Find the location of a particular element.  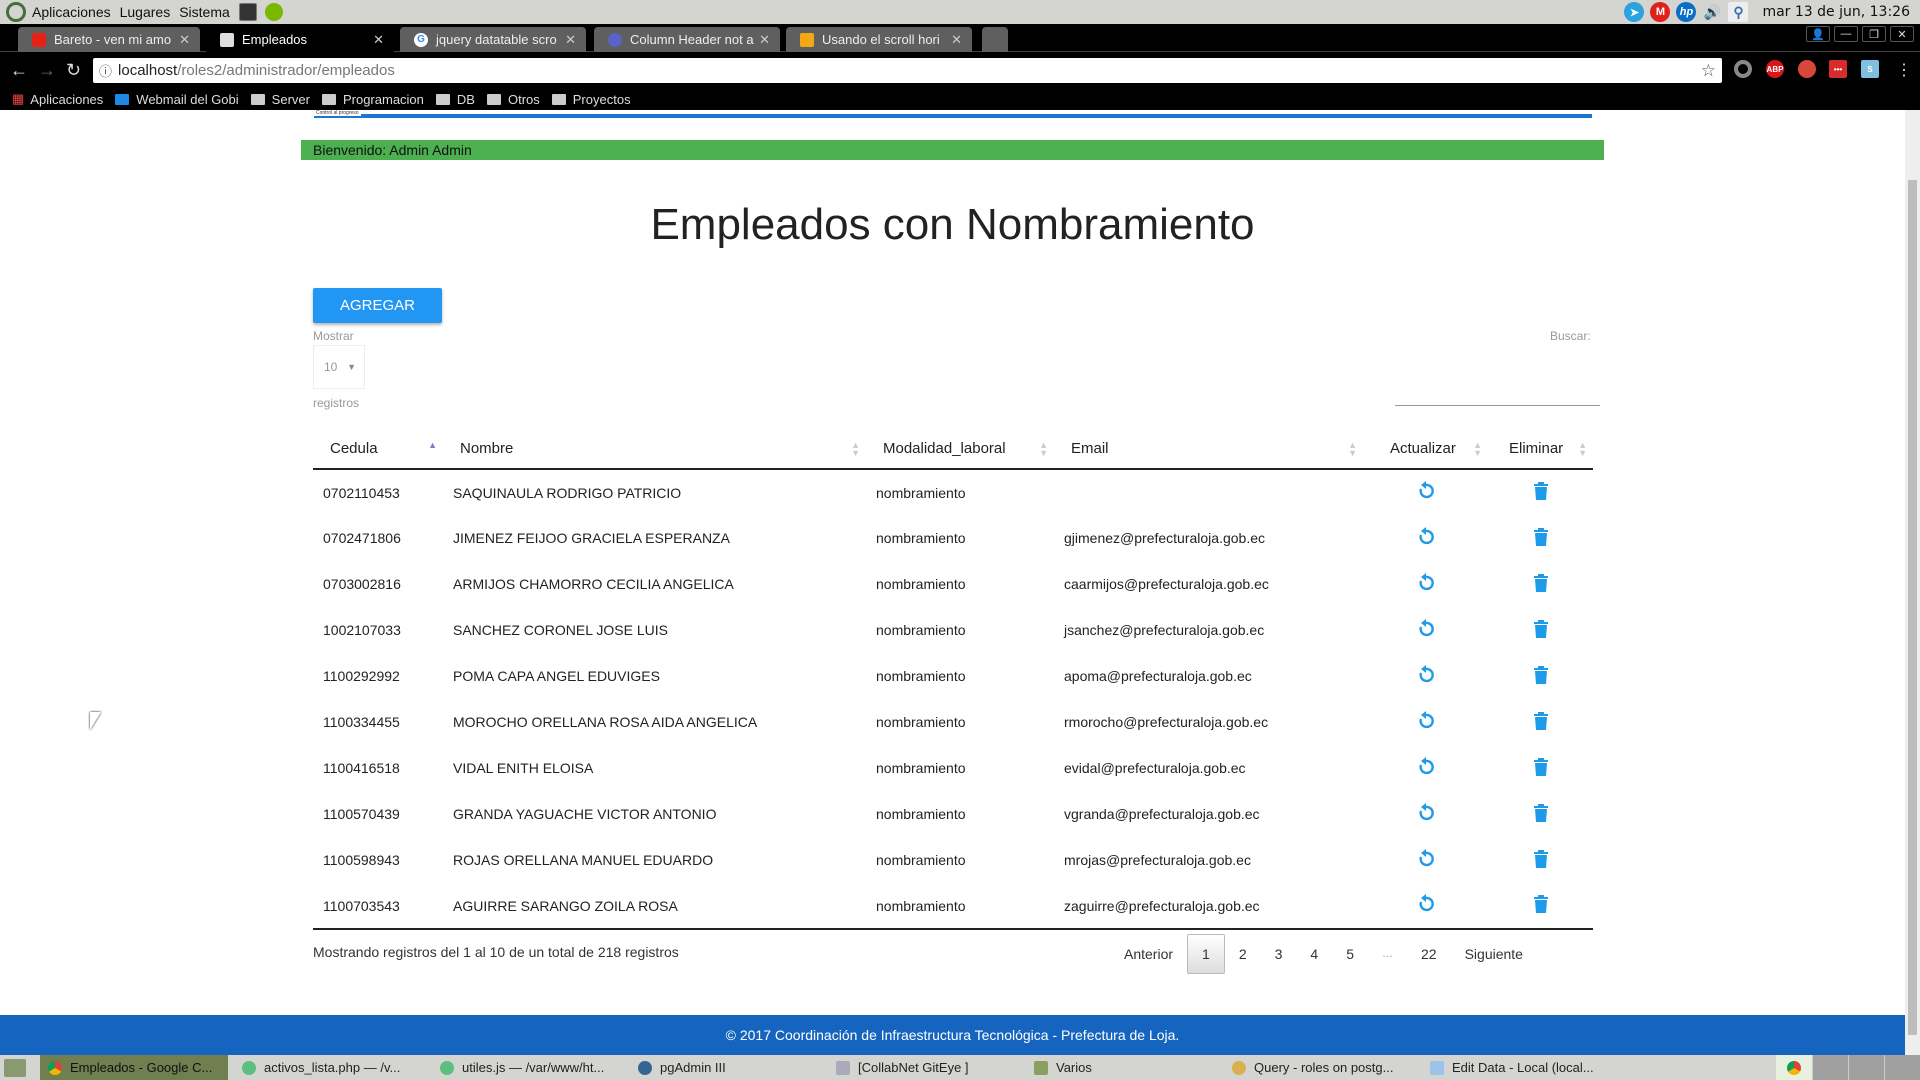

plug-extension-icon is located at coordinates (1807, 69).